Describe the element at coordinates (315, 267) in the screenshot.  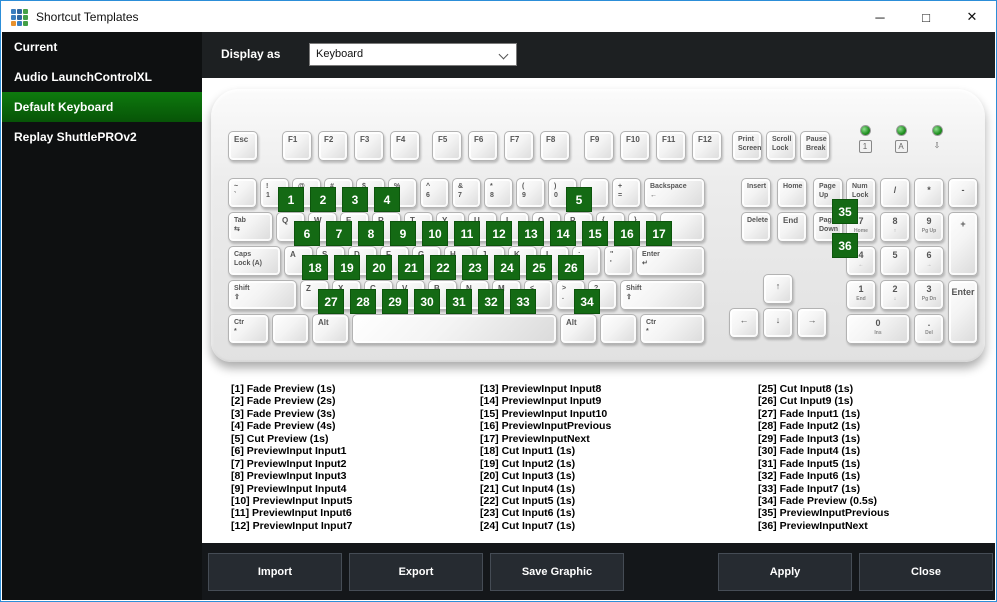
I see `shortcut-badge-18: 18` at that location.